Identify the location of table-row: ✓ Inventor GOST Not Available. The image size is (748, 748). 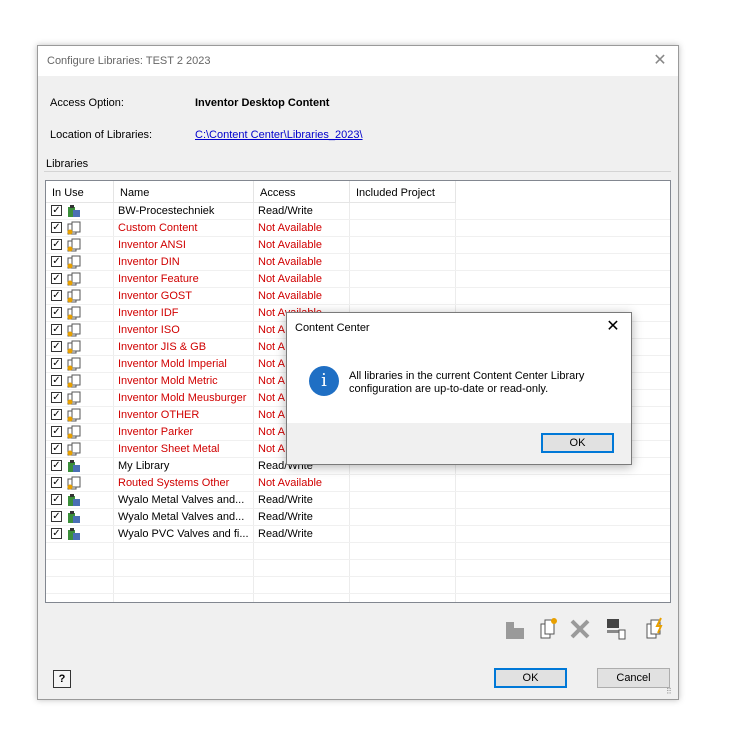
(358, 296).